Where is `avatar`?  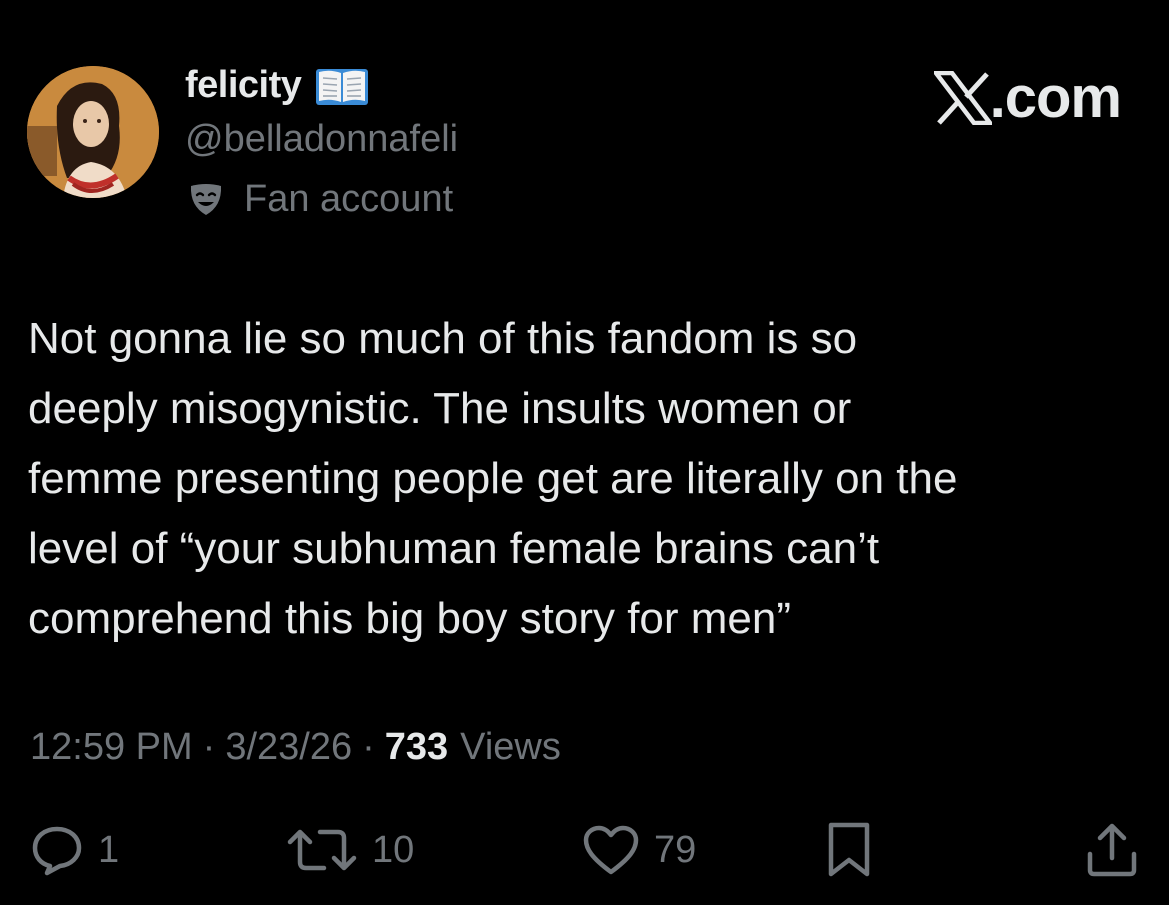 avatar is located at coordinates (93, 132).